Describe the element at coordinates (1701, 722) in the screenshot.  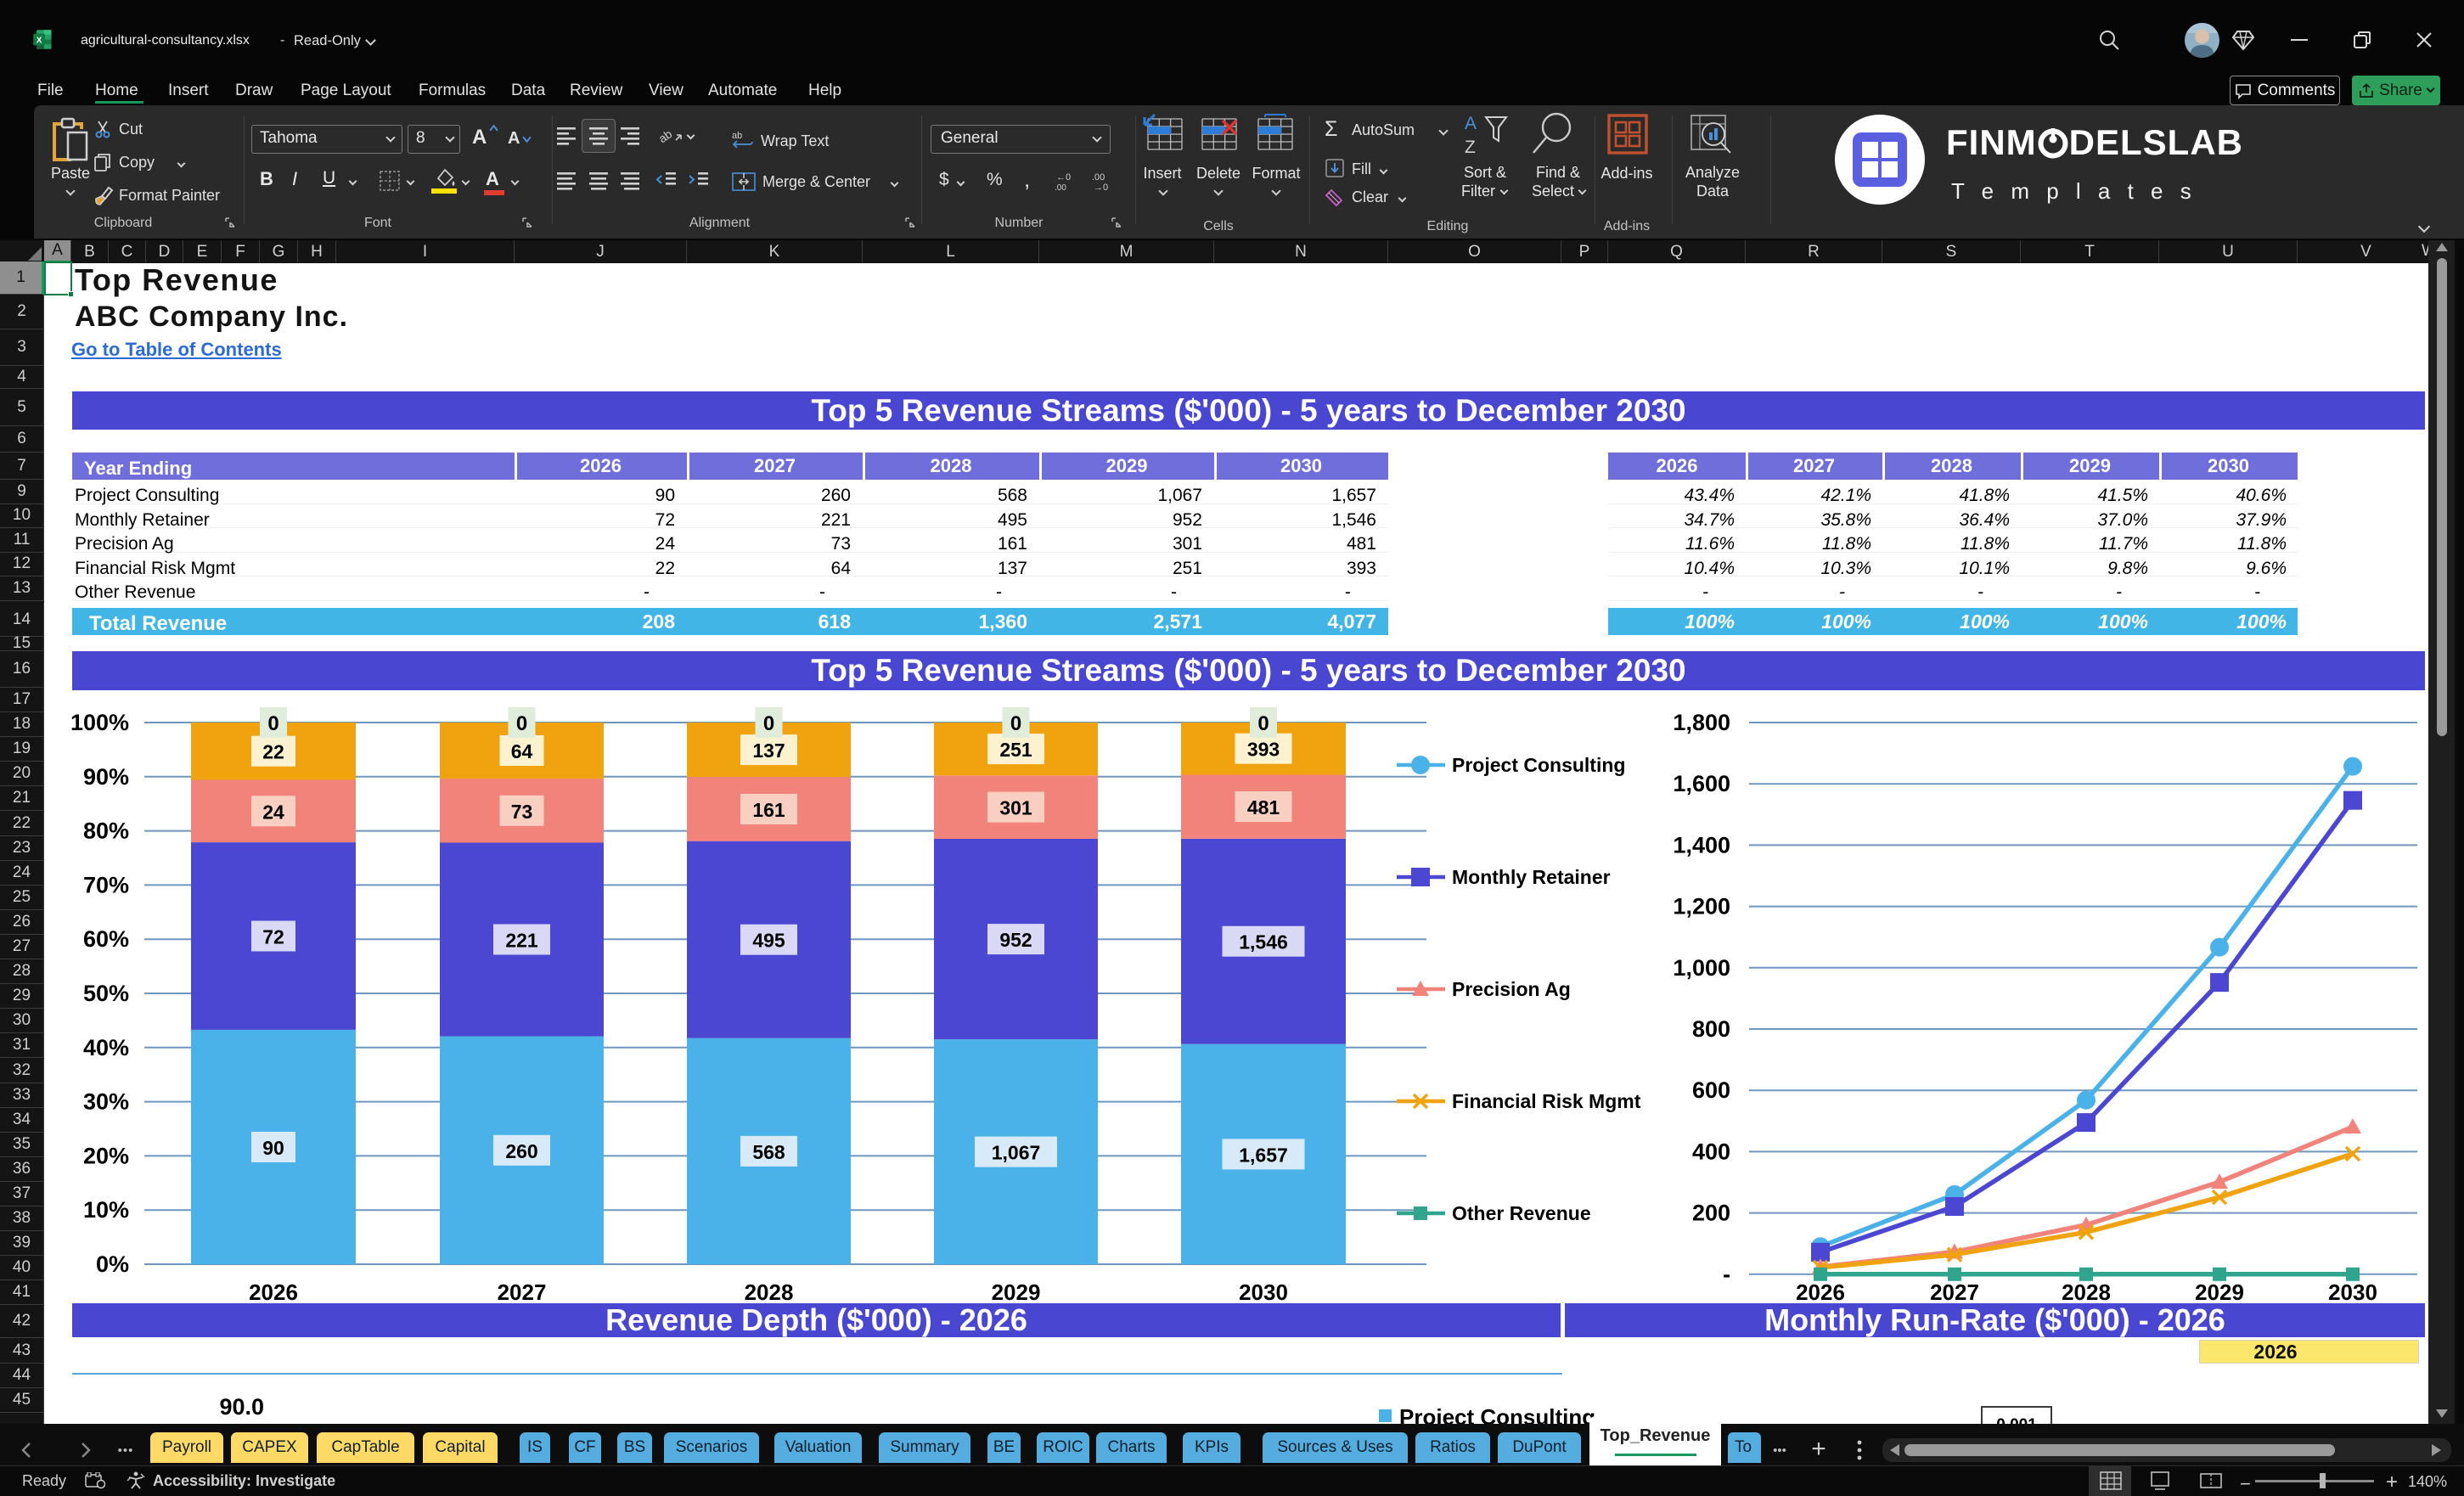
I see `svg-text: 1,800` at that location.